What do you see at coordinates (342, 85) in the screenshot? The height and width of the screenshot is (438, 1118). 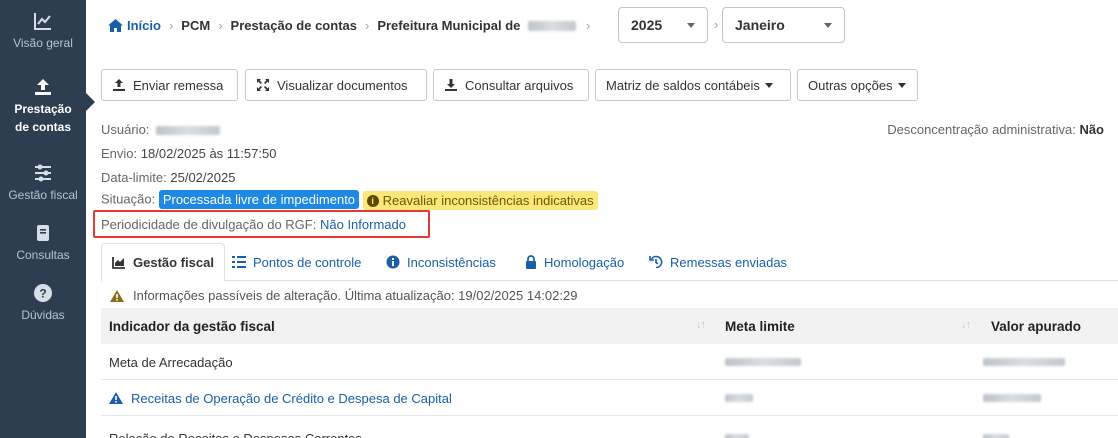 I see `view-documents-label: Visualizar documentos` at bounding box center [342, 85].